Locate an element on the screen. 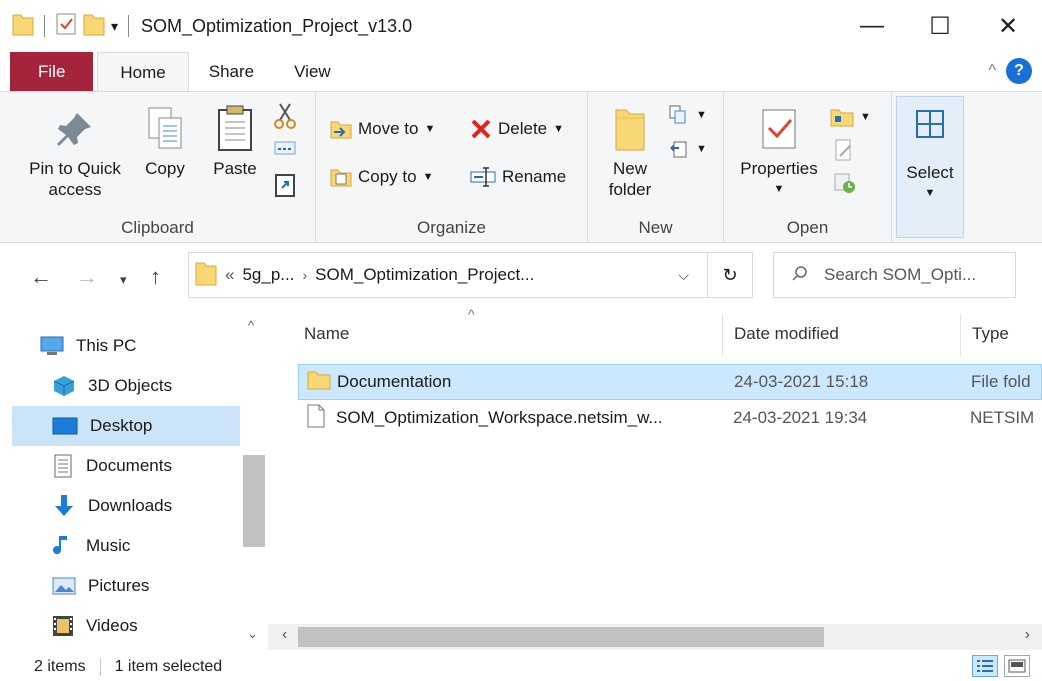 This screenshot has height=681, width=1042. refresh-button: ↻ is located at coordinates (730, 275).